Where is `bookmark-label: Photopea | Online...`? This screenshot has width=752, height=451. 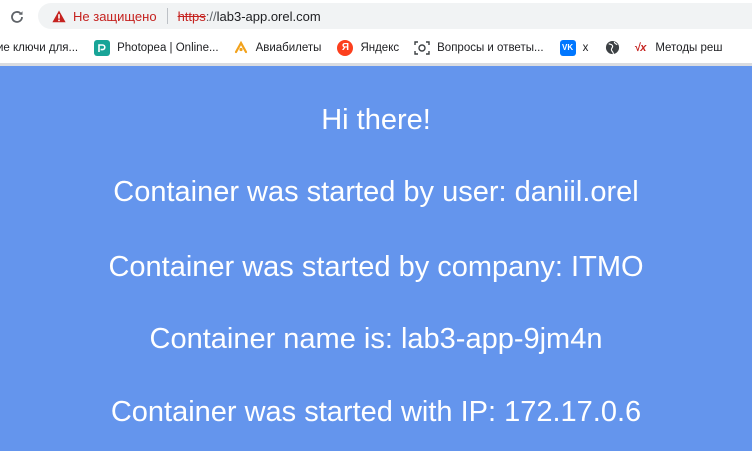 bookmark-label: Photopea | Online... is located at coordinates (168, 47).